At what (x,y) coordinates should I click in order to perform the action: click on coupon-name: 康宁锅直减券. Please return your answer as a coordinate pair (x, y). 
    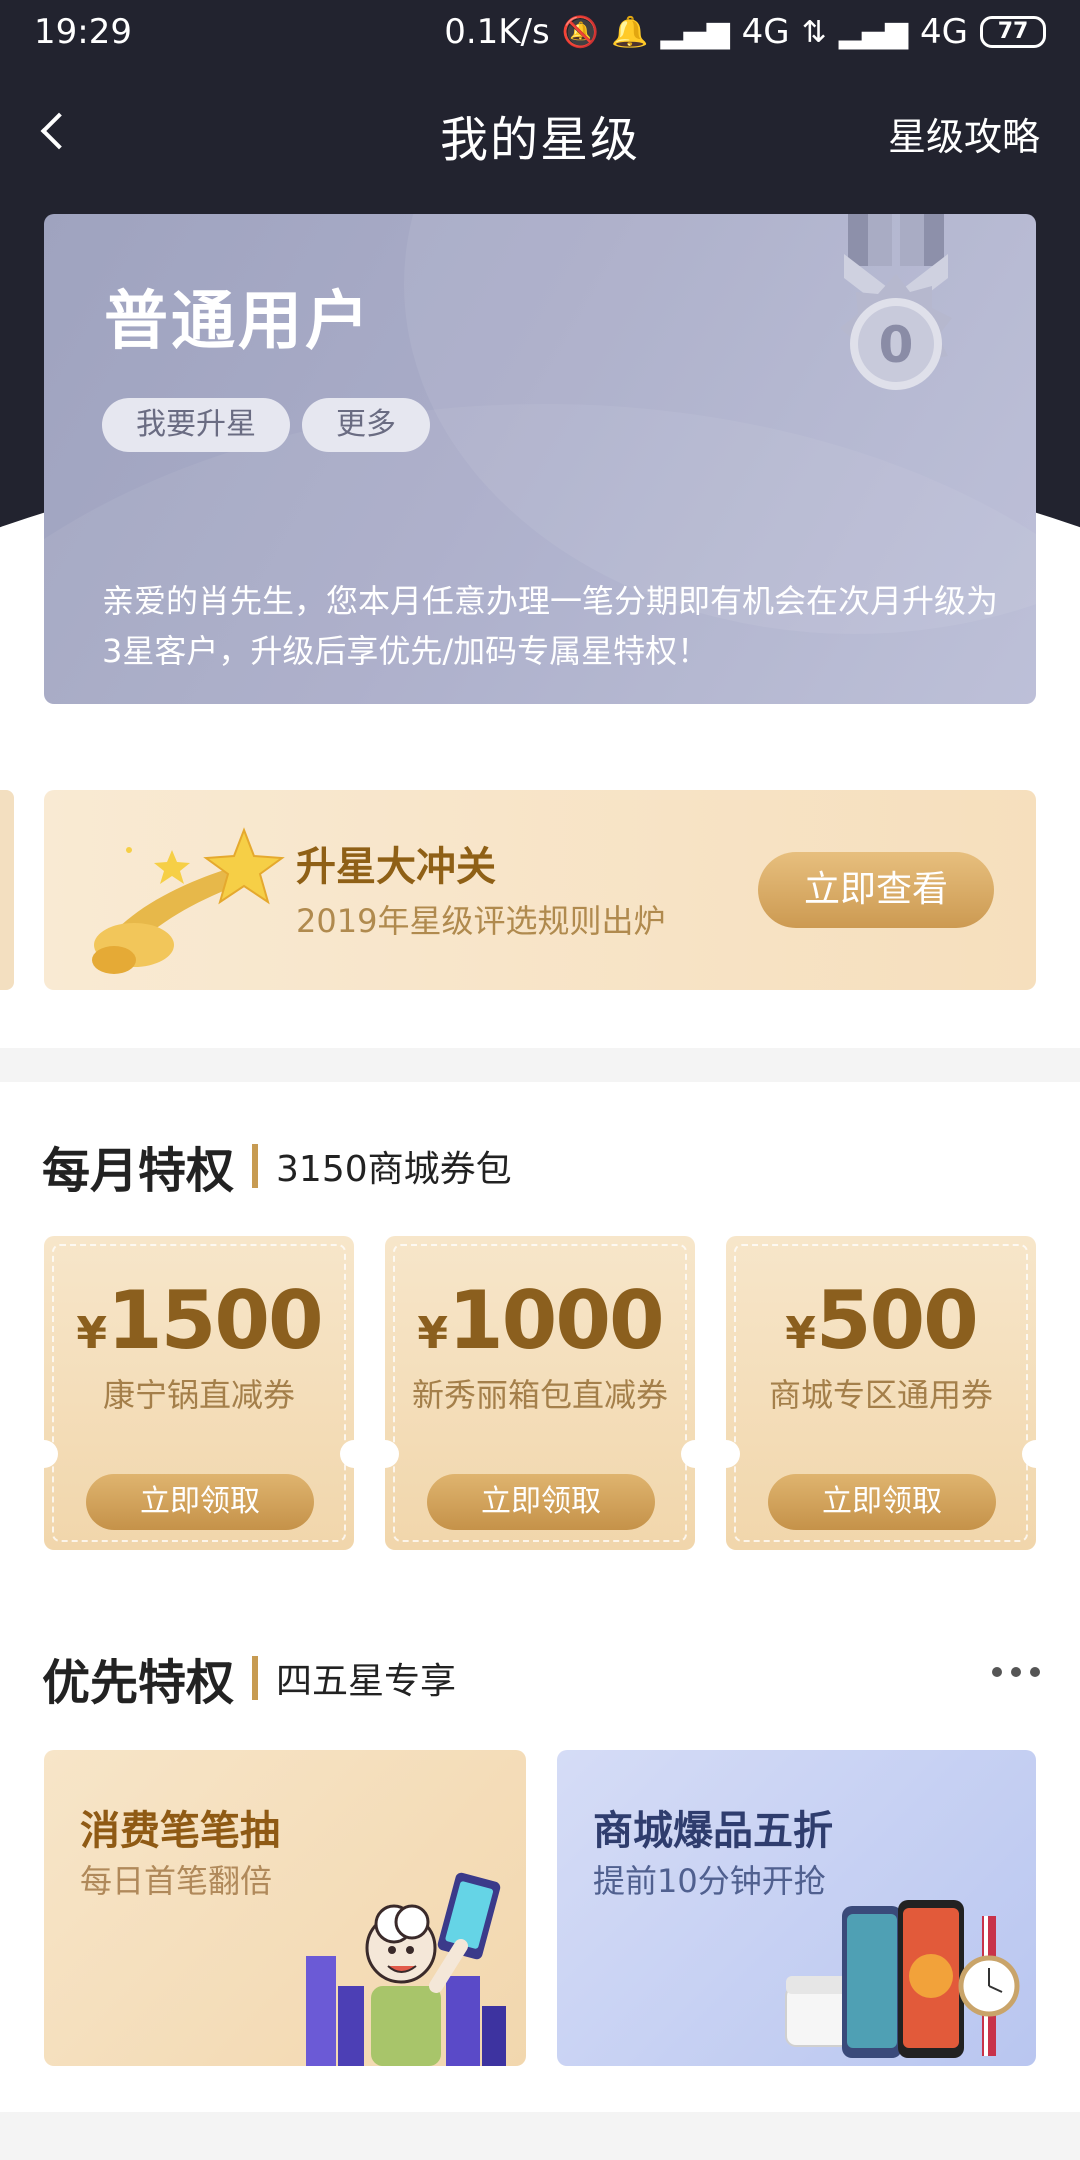
    Looking at the image, I should click on (198, 1395).